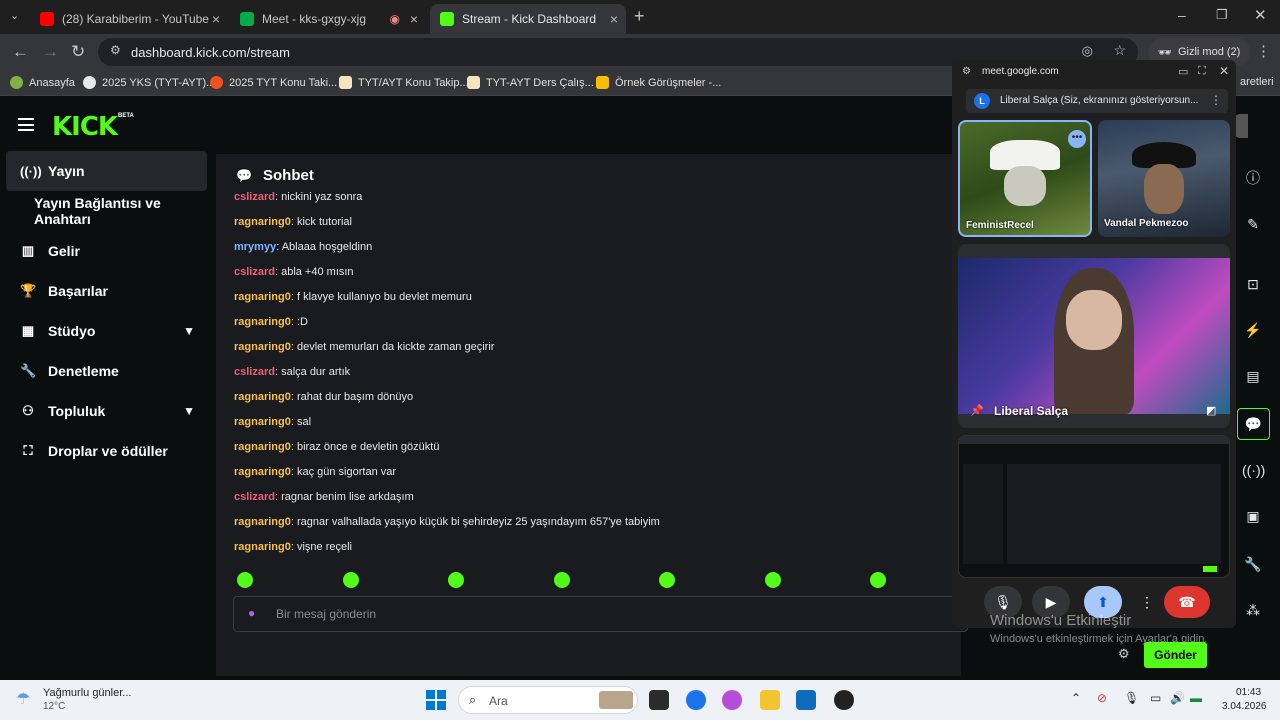 Image resolution: width=1280 pixels, height=720 pixels. What do you see at coordinates (1187, 602) in the screenshot?
I see `leave-call-button: ☎` at bounding box center [1187, 602].